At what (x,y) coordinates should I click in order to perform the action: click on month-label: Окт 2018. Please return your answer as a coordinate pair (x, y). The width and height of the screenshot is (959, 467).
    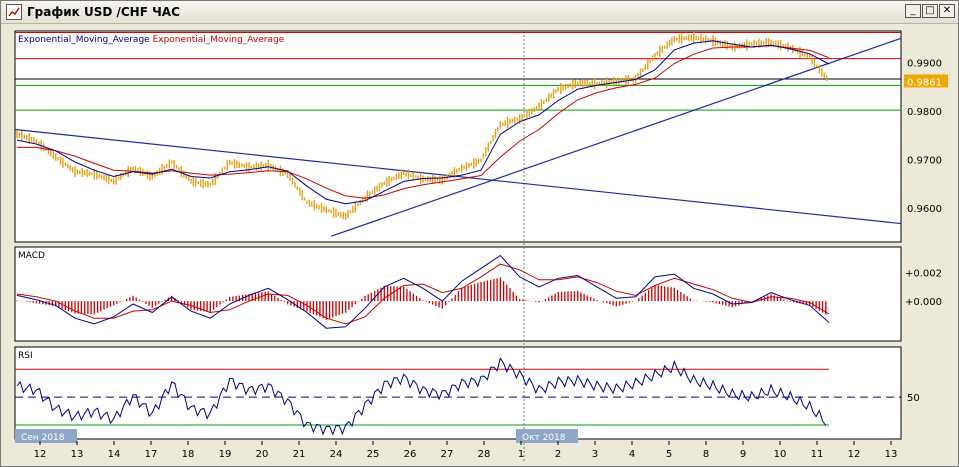
    Looking at the image, I should click on (544, 438).